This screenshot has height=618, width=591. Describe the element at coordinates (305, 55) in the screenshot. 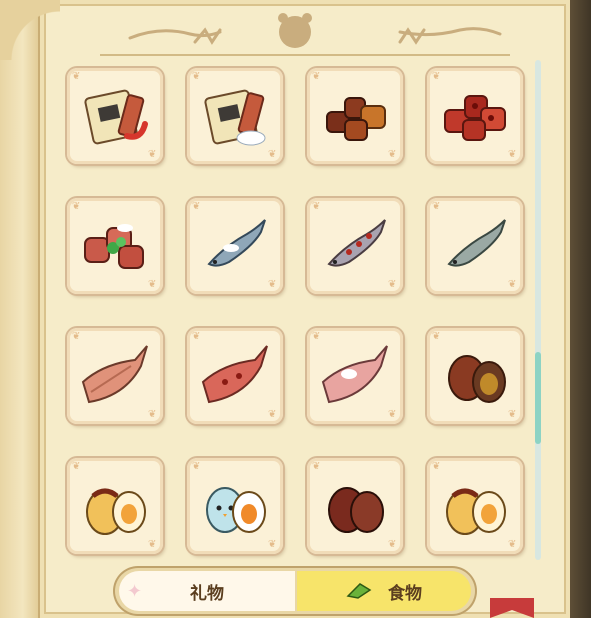

I see `header-divider` at that location.